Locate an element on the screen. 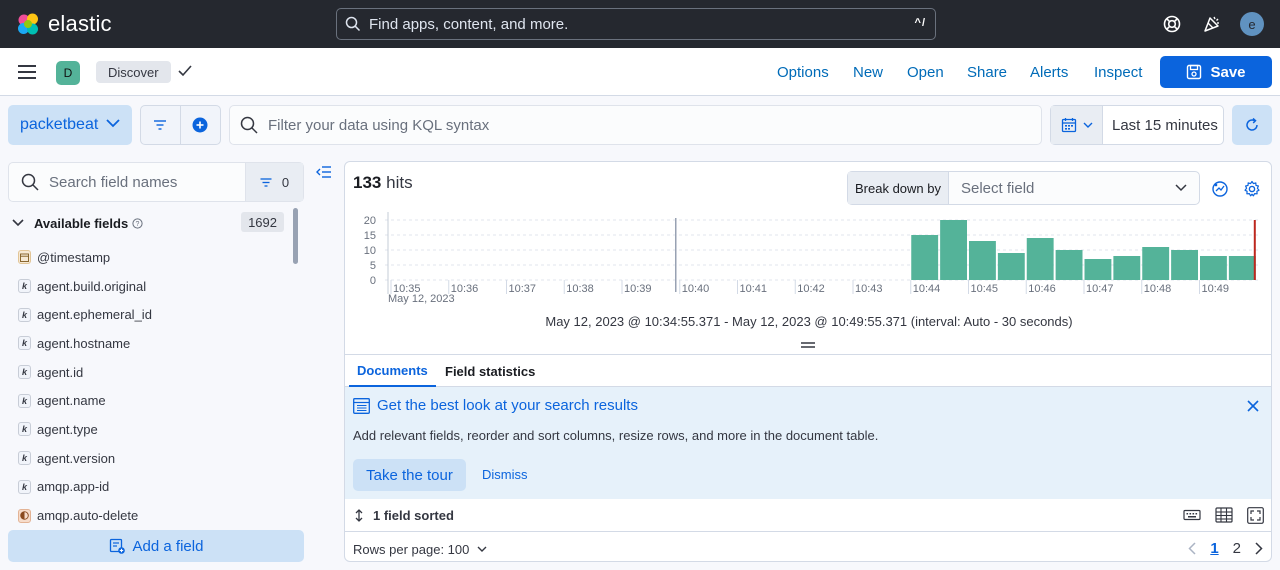 Image resolution: width=1280 pixels, height=570 pixels. hits-label: hits is located at coordinates (399, 182).